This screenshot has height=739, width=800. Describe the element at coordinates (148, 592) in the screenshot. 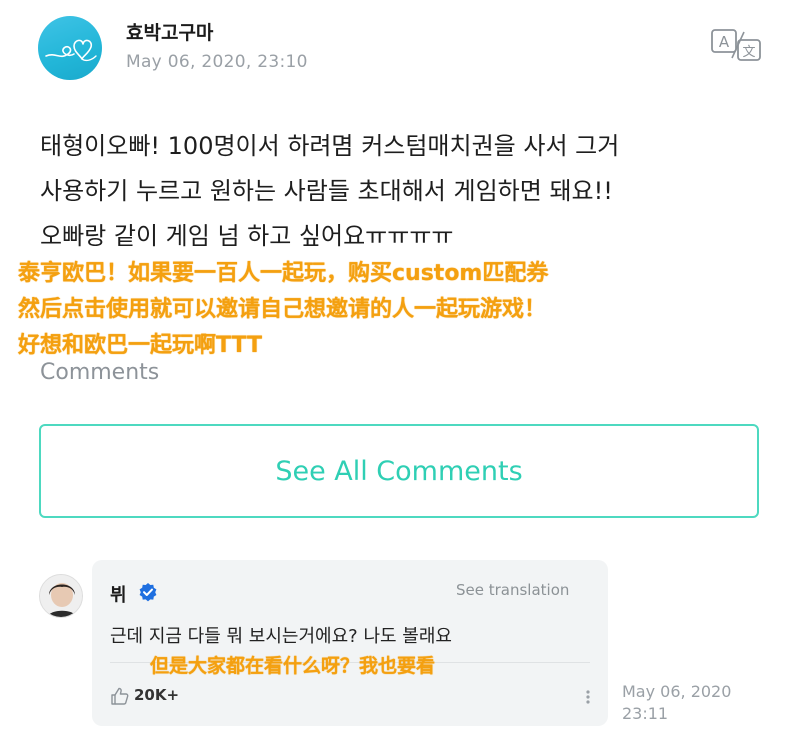

I see `verified-badge-icon` at that location.